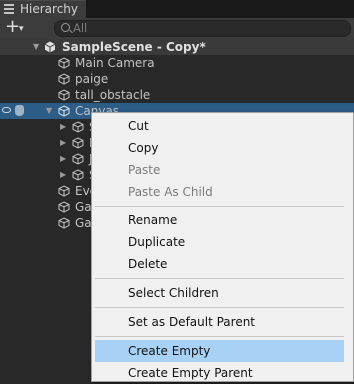 The height and width of the screenshot is (384, 354). I want to click on tab-bar: Hierarchy, so click(177, 9).